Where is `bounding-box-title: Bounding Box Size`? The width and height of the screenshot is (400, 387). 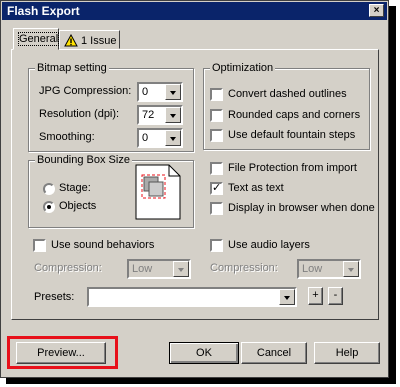 bounding-box-title: Bounding Box Size is located at coordinates (83, 160).